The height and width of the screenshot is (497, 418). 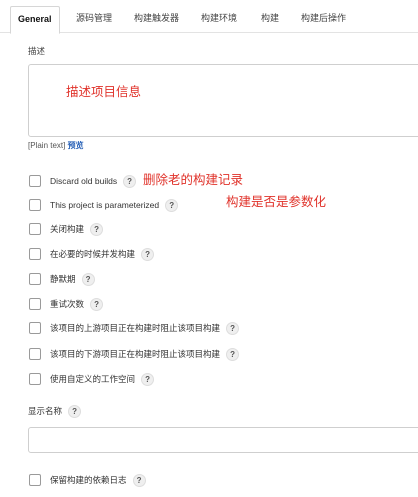 I want to click on discard-old-builds-annotation: 删除老的构建记录, so click(x=193, y=180).